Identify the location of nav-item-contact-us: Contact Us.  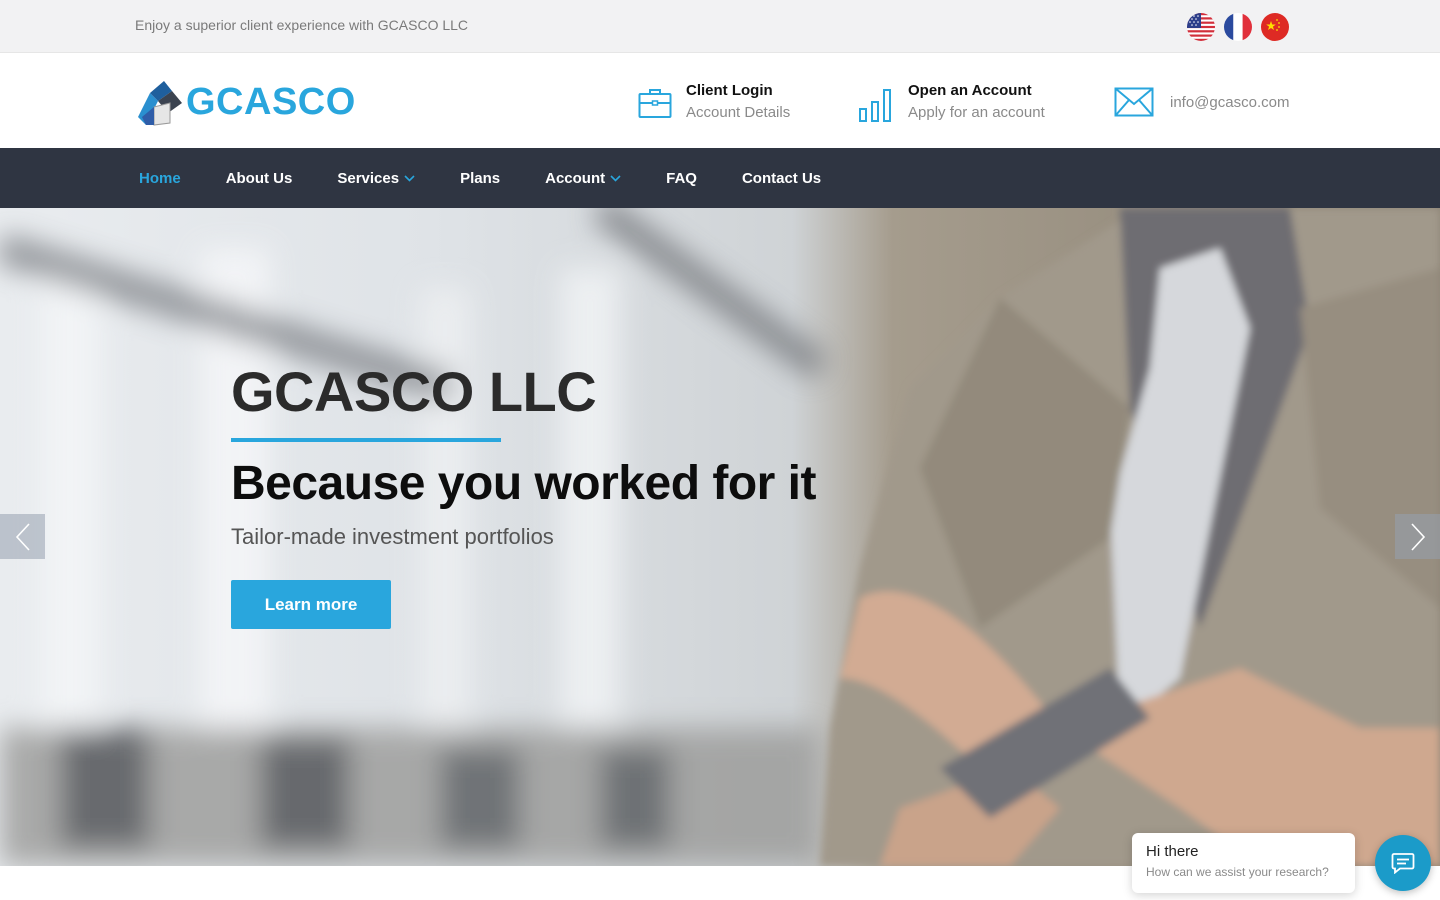
(781, 178).